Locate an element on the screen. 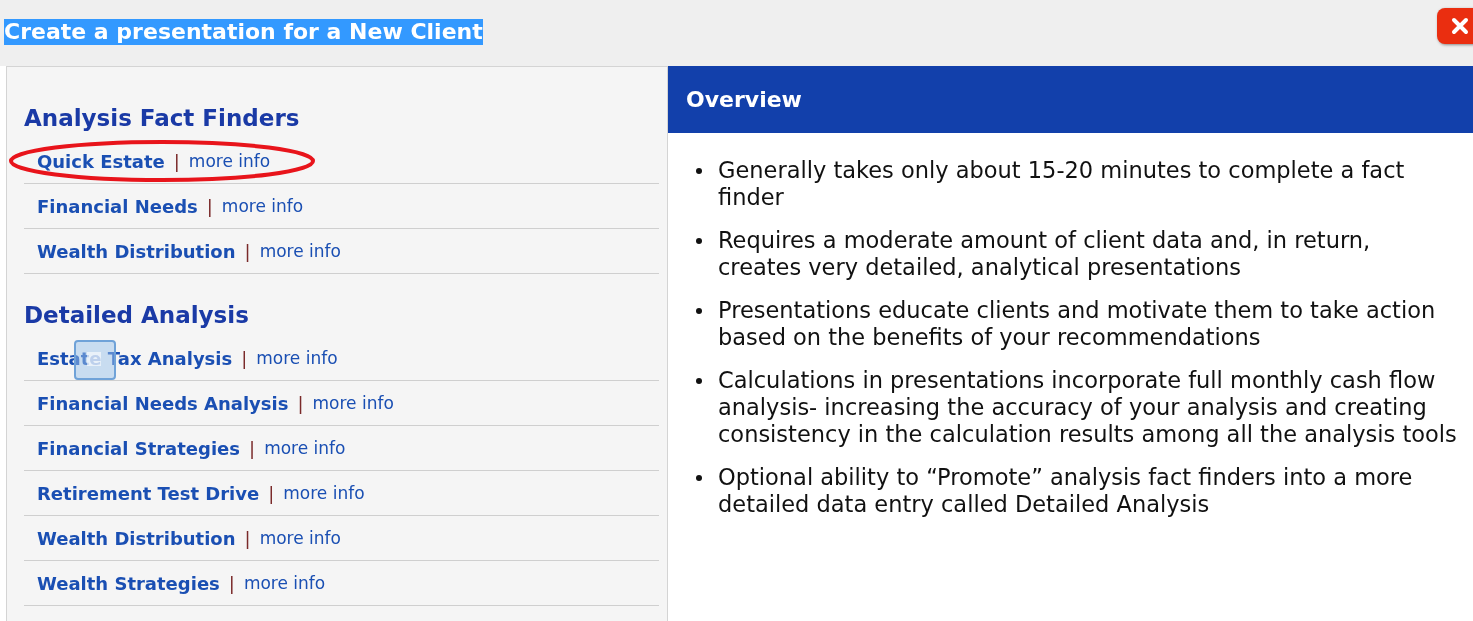  analysis-link: Retirement Test Drive is located at coordinates (148, 493).